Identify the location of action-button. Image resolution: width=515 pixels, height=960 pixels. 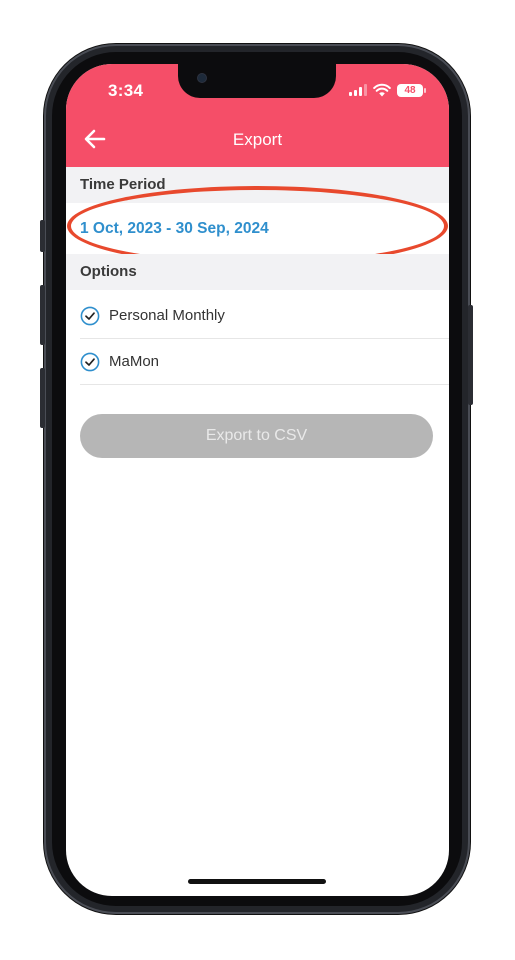
(42, 236).